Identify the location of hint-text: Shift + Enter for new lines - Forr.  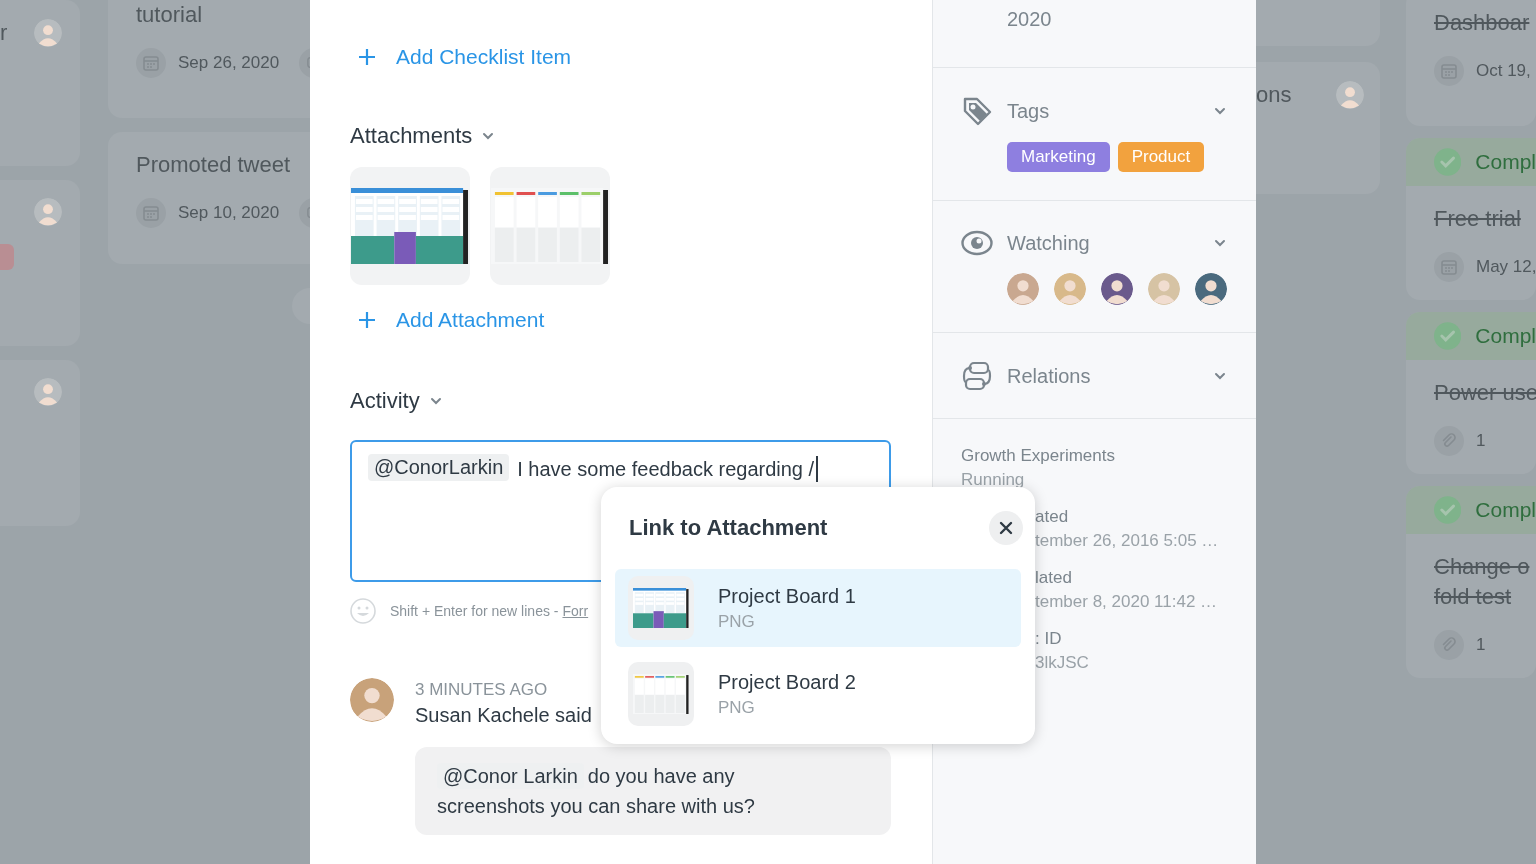
(489, 611).